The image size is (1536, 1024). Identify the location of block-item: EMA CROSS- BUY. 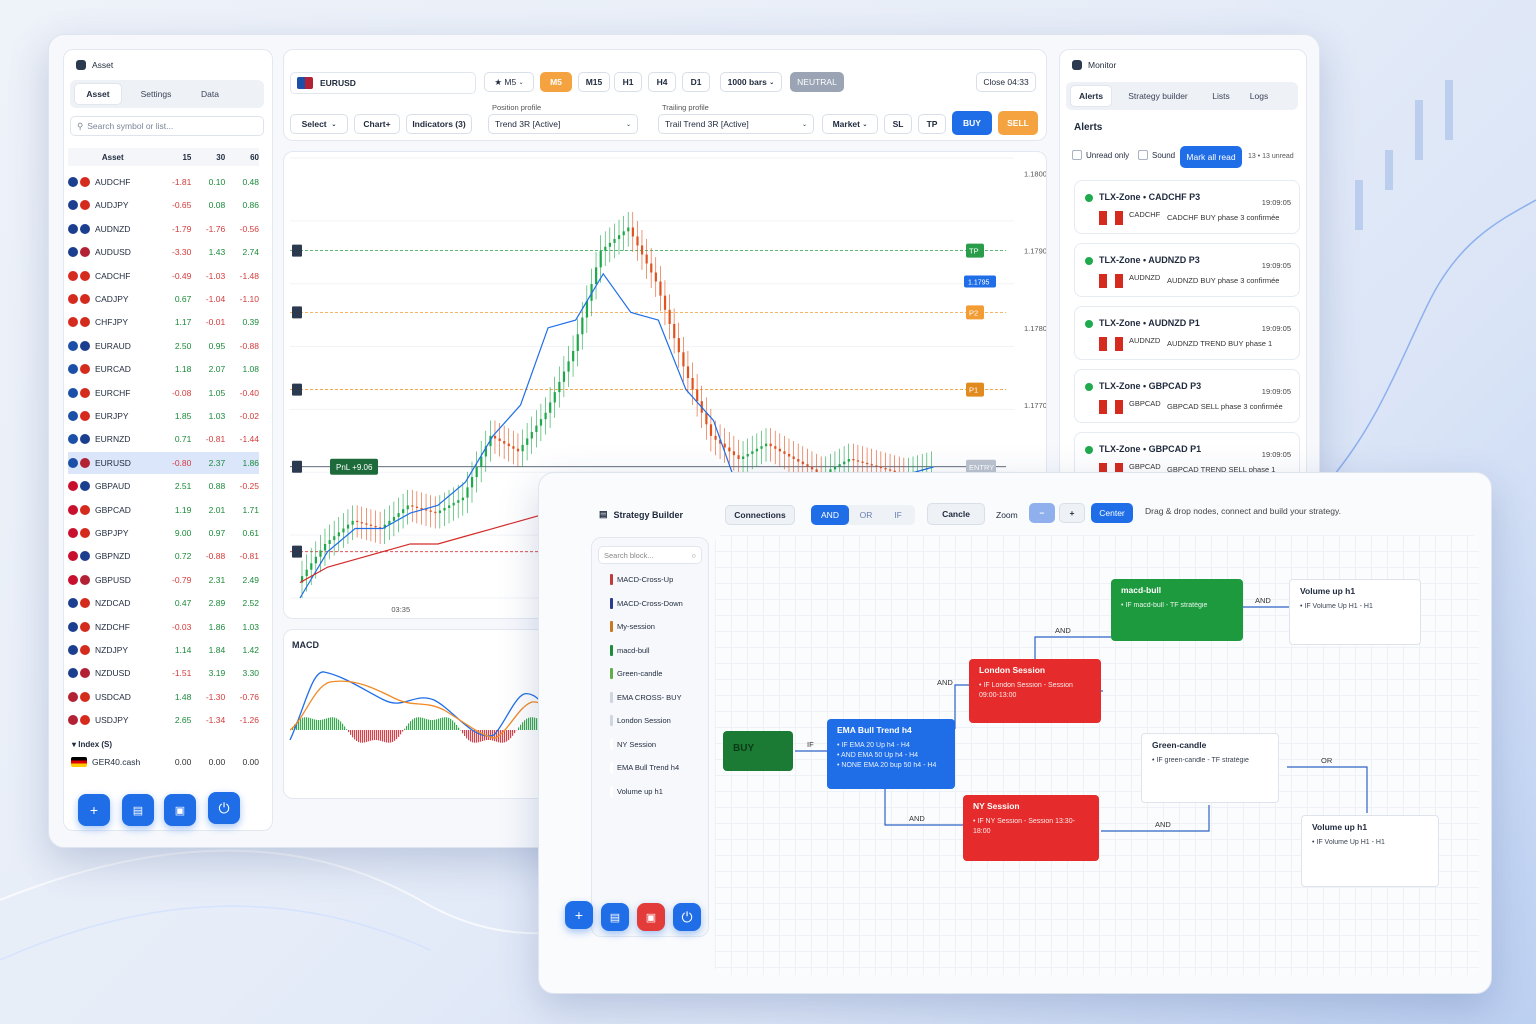
(646, 697).